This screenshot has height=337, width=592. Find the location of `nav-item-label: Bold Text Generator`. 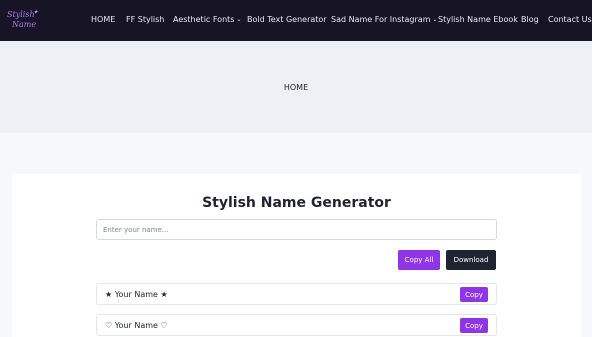

nav-item-label: Bold Text Generator is located at coordinates (287, 19).